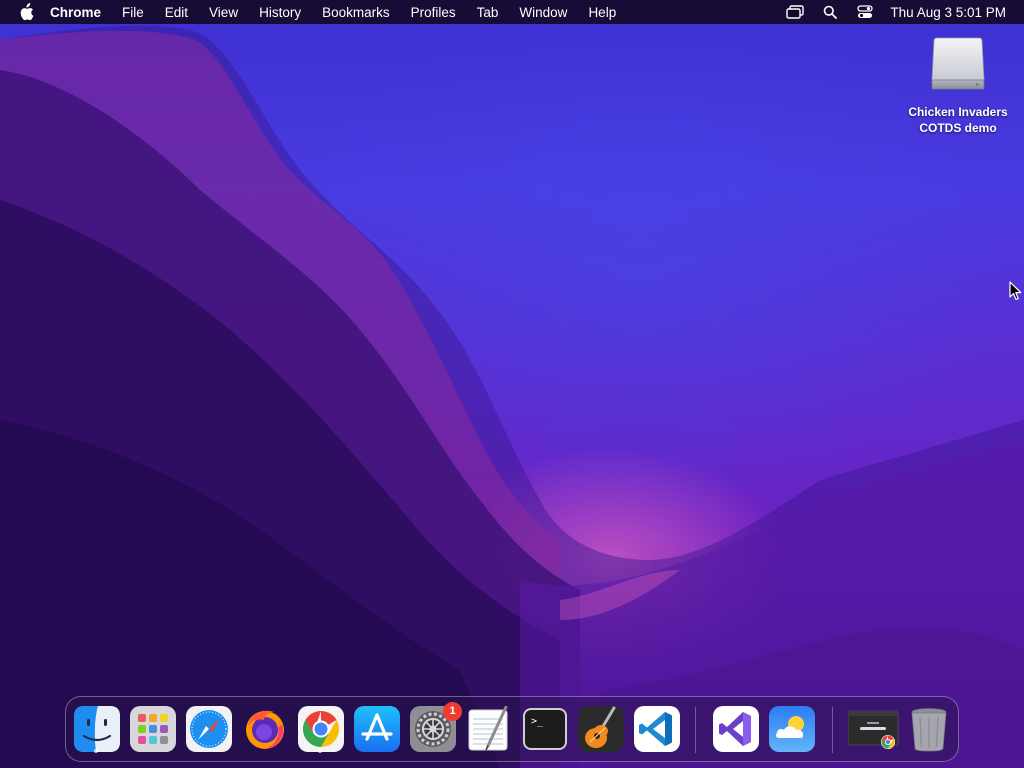 This screenshot has height=768, width=1024. I want to click on menu-tab: Tab, so click(488, 12).